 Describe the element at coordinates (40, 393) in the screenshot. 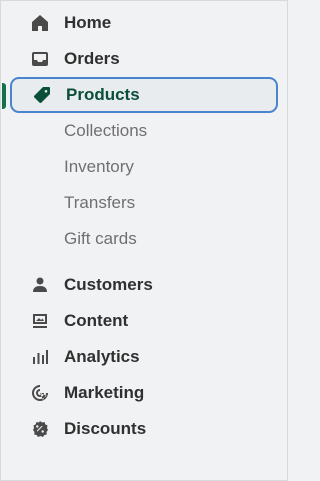

I see `target-icon` at that location.